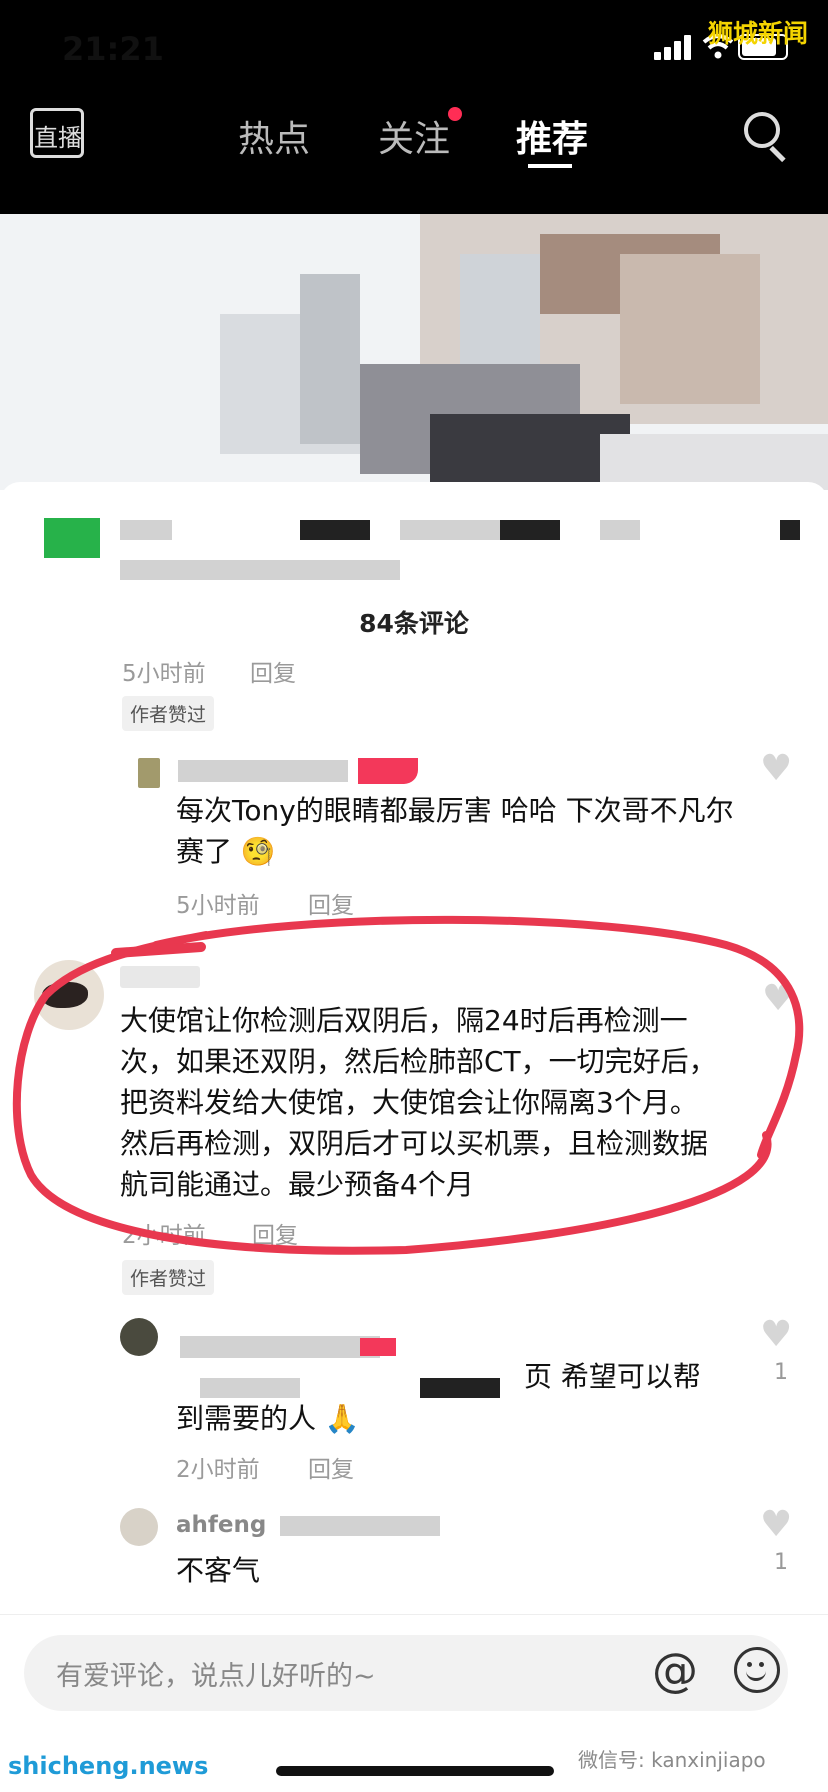  What do you see at coordinates (268, 1418) in the screenshot?
I see `comment-text: 到需要的人 🙏` at bounding box center [268, 1418].